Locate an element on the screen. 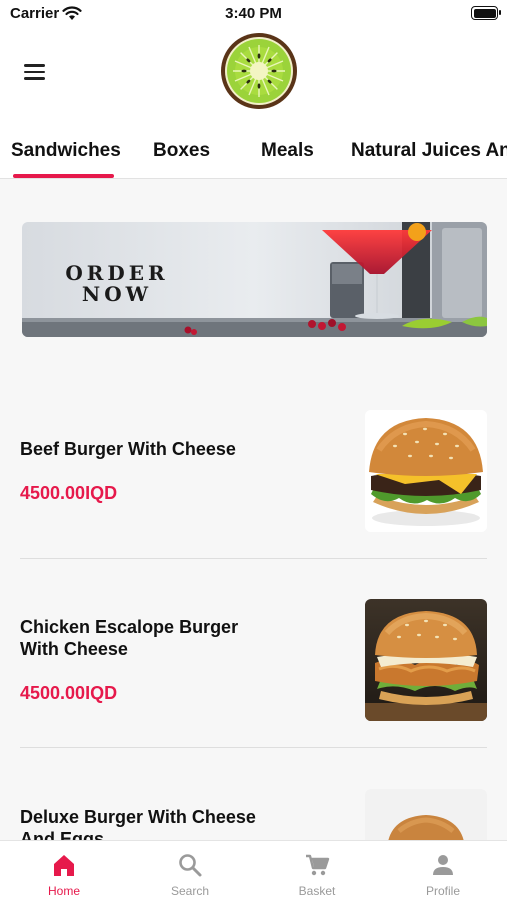 Image resolution: width=507 pixels, height=900 pixels. kiwi-logo is located at coordinates (259, 71).